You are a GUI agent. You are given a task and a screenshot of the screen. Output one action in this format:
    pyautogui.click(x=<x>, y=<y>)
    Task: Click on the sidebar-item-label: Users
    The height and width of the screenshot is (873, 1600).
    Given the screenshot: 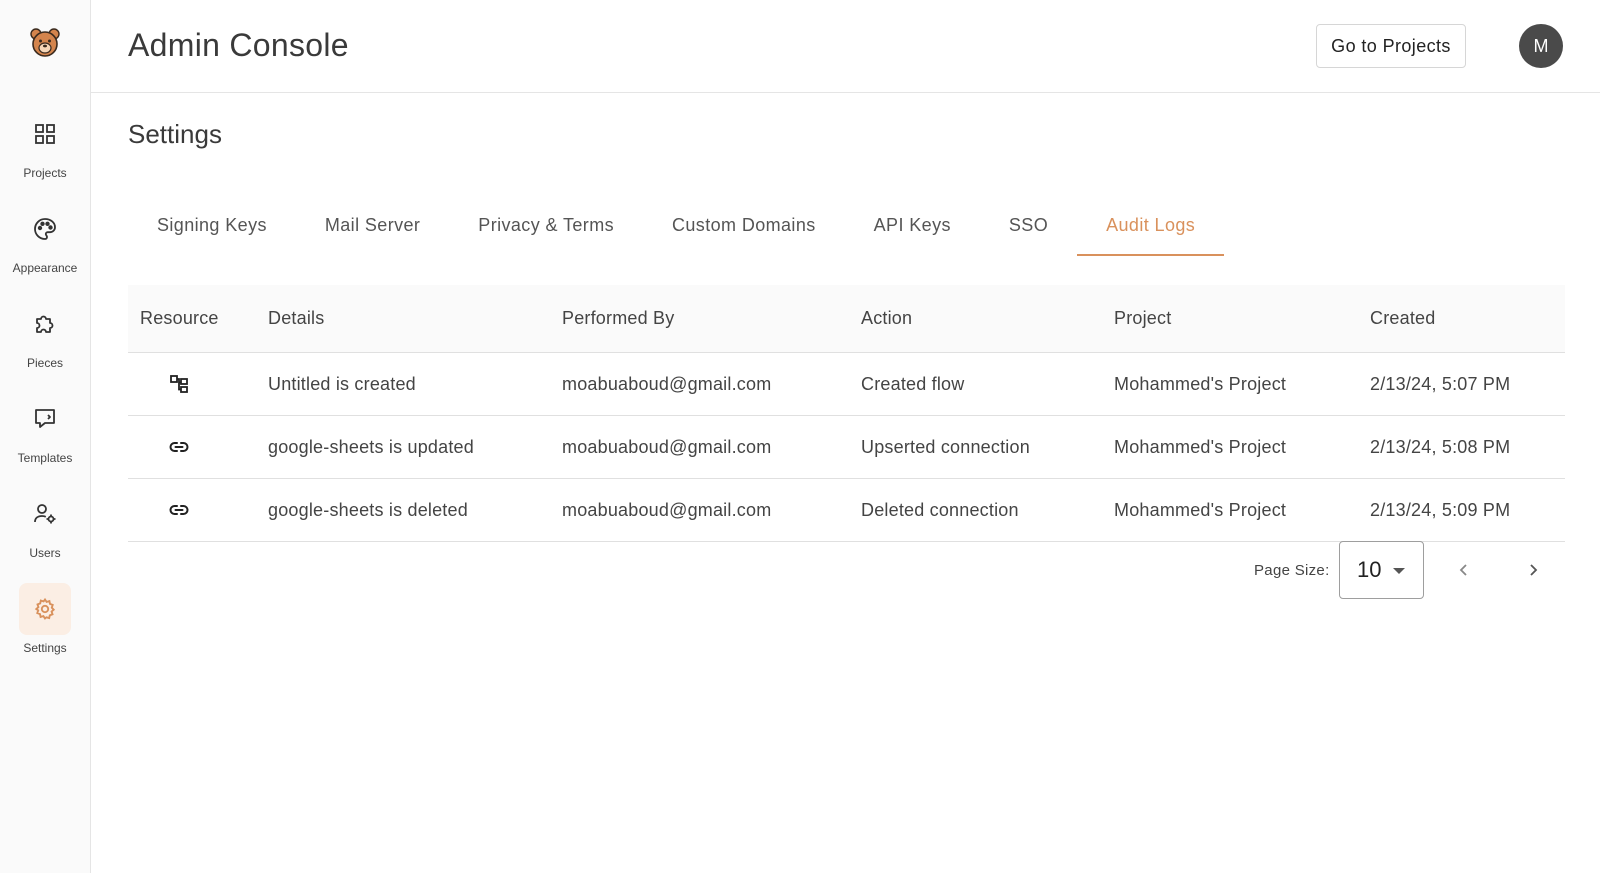 What is the action you would take?
    pyautogui.click(x=45, y=553)
    